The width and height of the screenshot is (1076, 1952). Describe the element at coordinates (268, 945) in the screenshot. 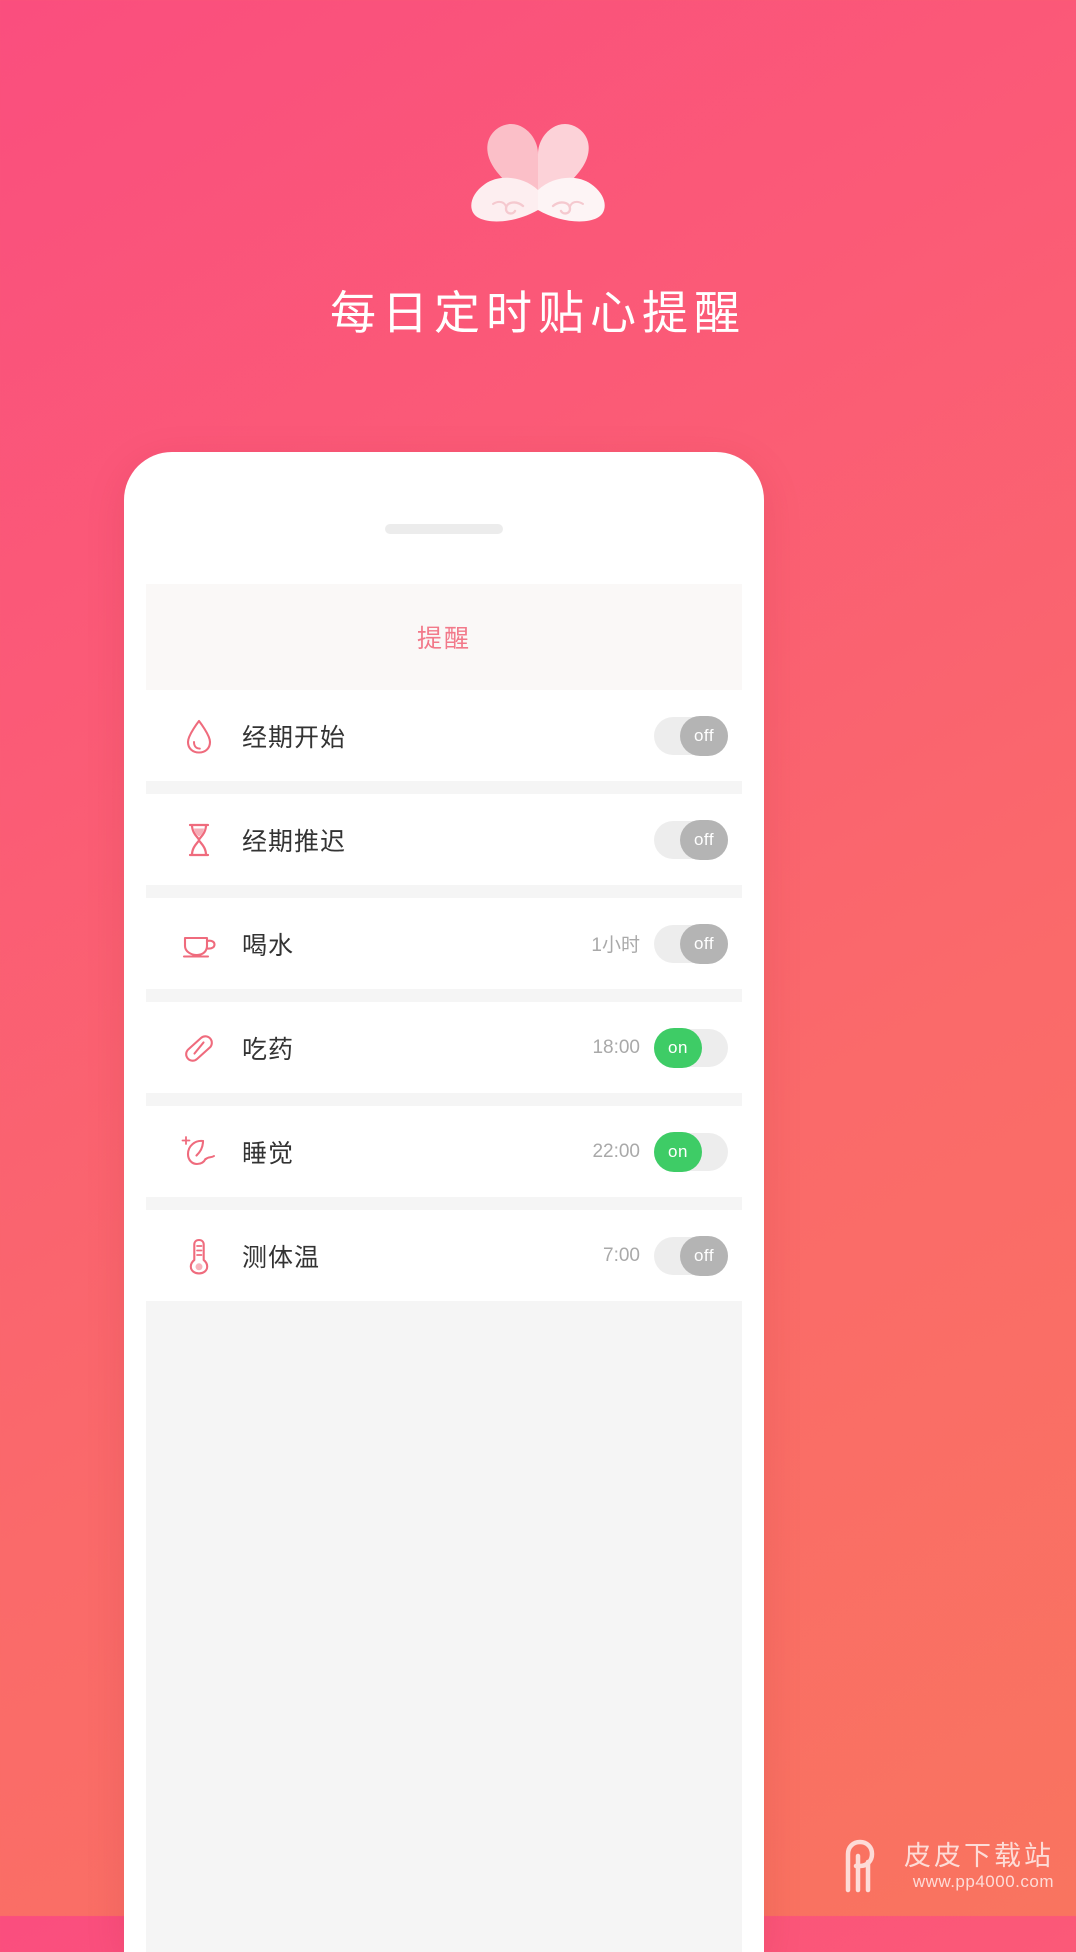

I see `reminder-label: 喝水` at that location.